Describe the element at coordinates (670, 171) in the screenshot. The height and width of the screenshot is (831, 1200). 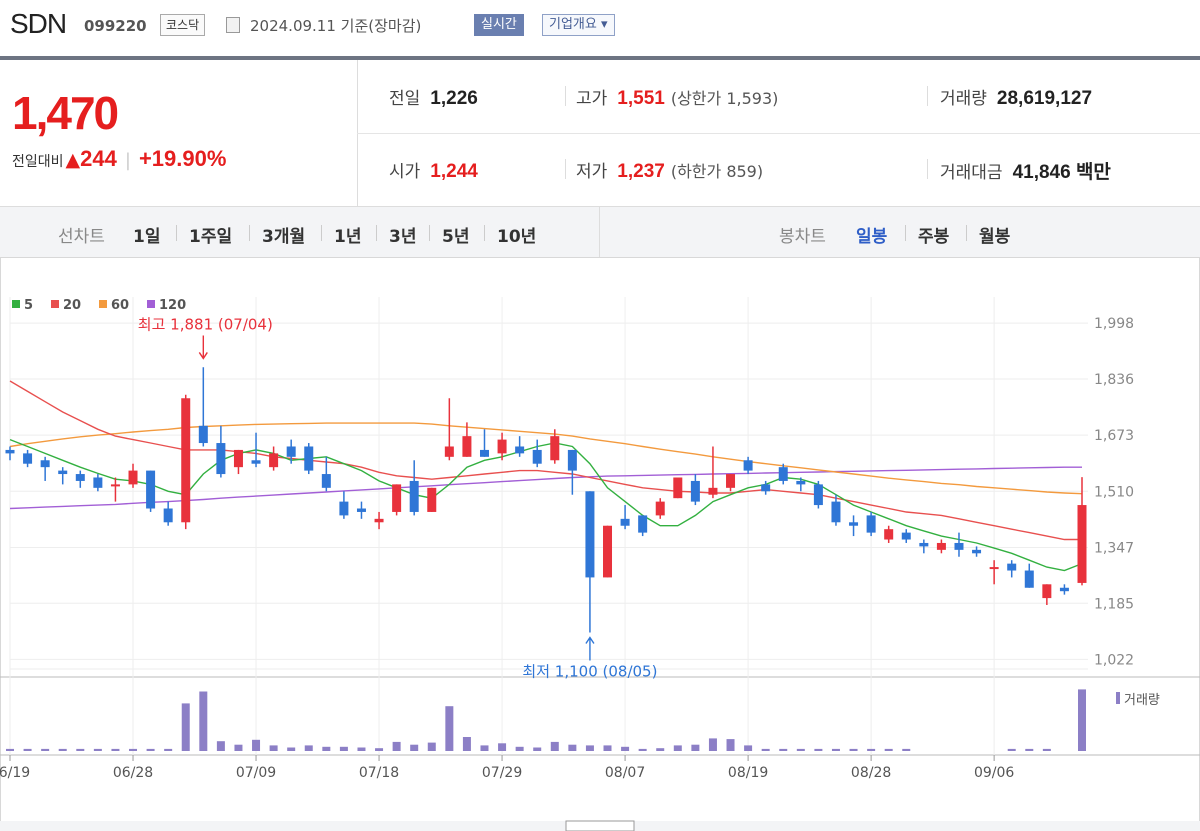
I see `day-low: 저가 1,237 (하한가 859)` at that location.